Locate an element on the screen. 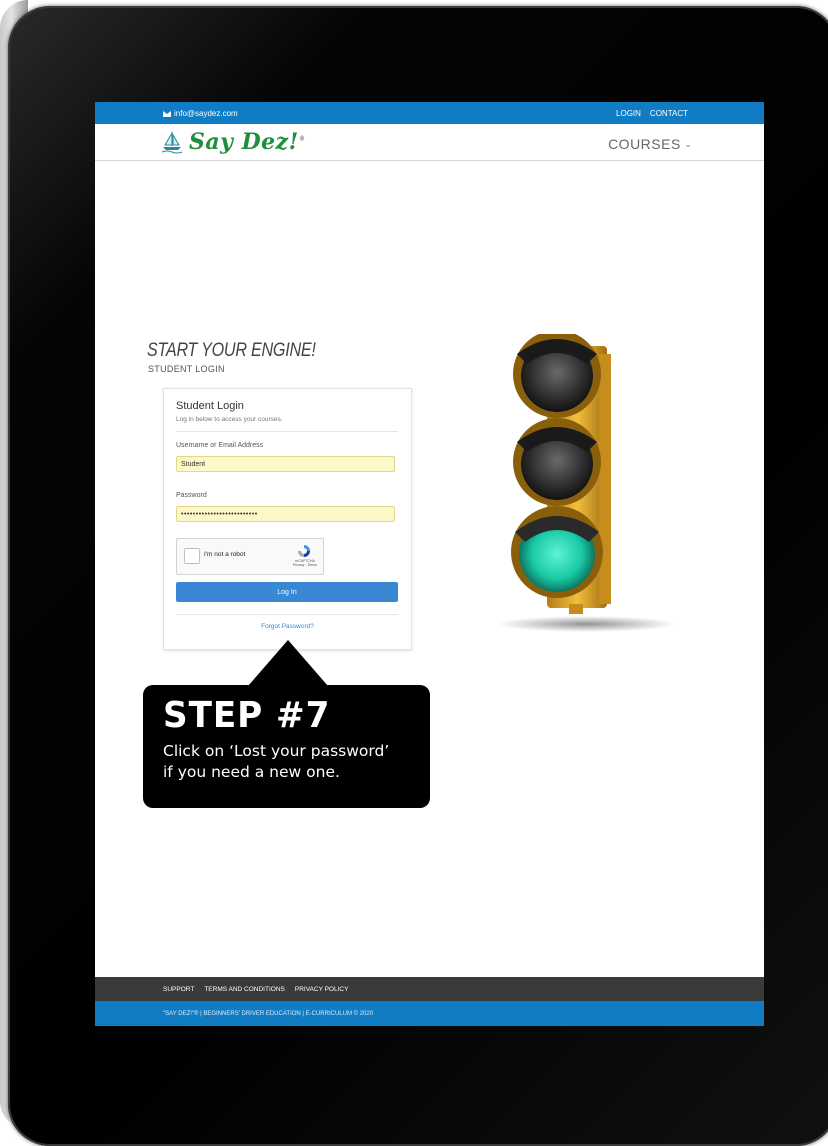  username-label: Username or Email Address is located at coordinates (220, 445).